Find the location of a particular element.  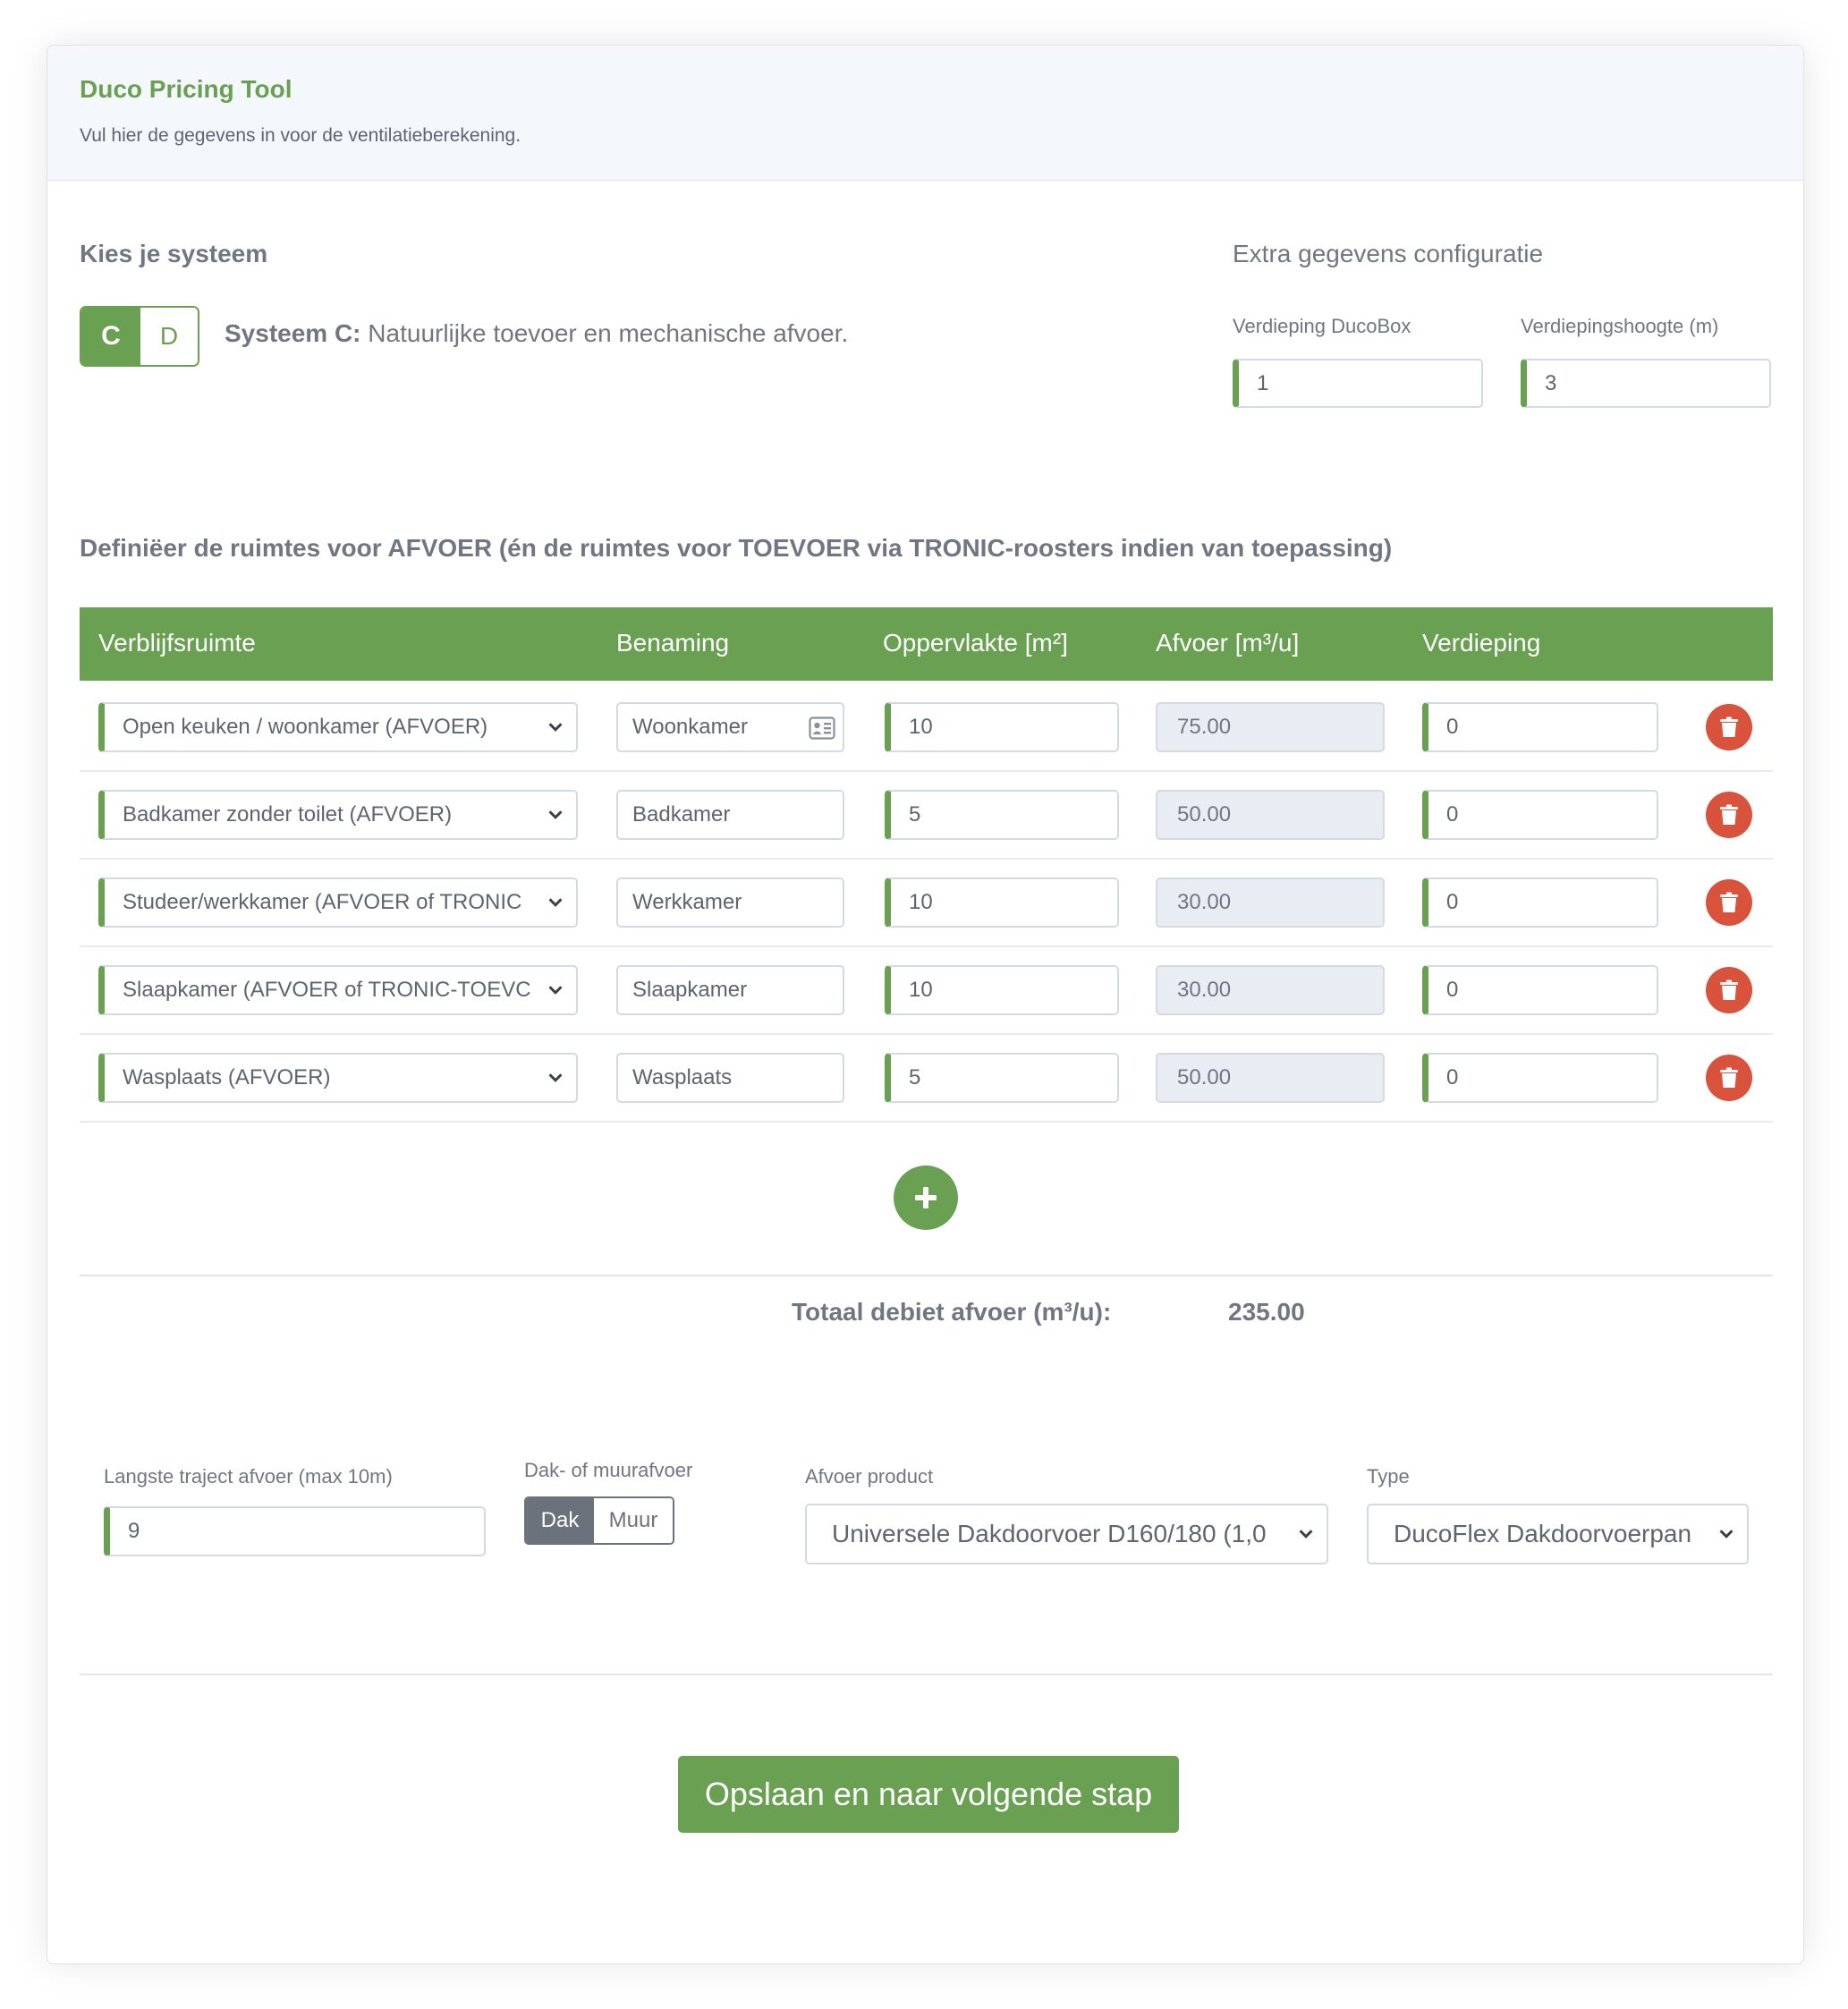

room-select: Studeer/werkkamer (AFVOER of TRONIC is located at coordinates (338, 902).